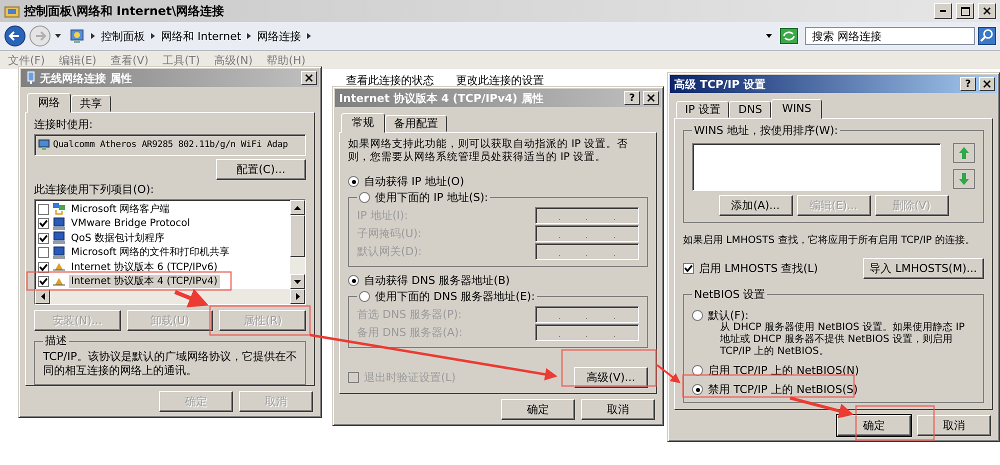 This screenshot has width=1000, height=465. I want to click on menu-item: 编辑(E), so click(77, 60).